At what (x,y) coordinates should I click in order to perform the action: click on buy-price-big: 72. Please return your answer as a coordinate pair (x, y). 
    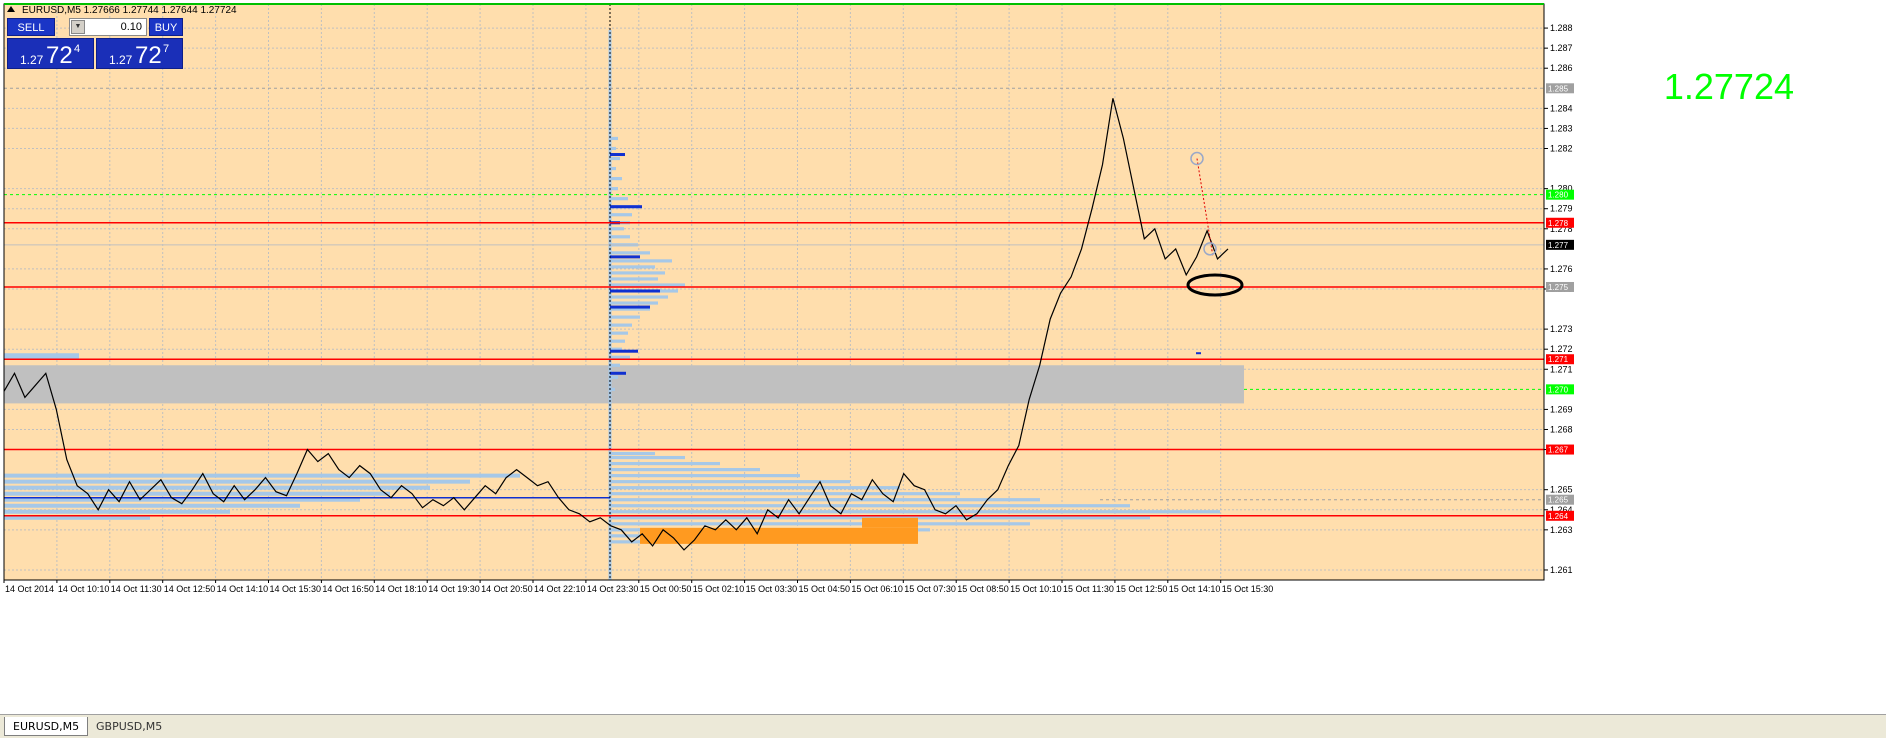
    Looking at the image, I should click on (148, 55).